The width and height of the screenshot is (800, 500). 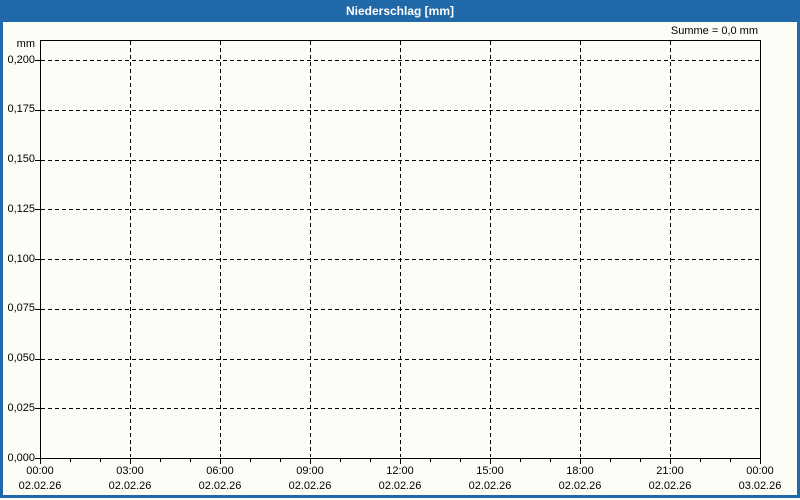 I want to click on x-tick-time-label: 21:00, so click(x=670, y=471).